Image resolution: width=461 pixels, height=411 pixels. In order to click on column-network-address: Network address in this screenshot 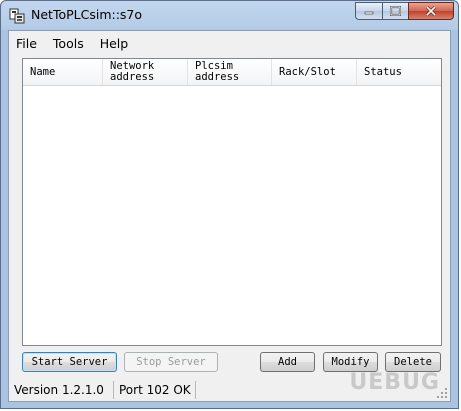, I will do `click(145, 72)`.